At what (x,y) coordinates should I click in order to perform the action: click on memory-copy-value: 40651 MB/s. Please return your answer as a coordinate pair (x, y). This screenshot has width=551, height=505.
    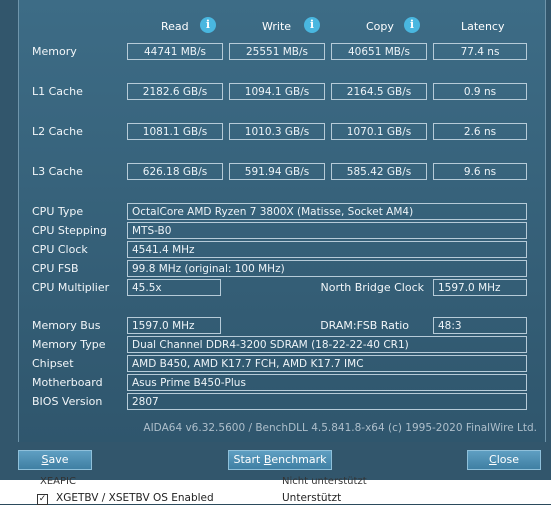
    Looking at the image, I should click on (379, 51).